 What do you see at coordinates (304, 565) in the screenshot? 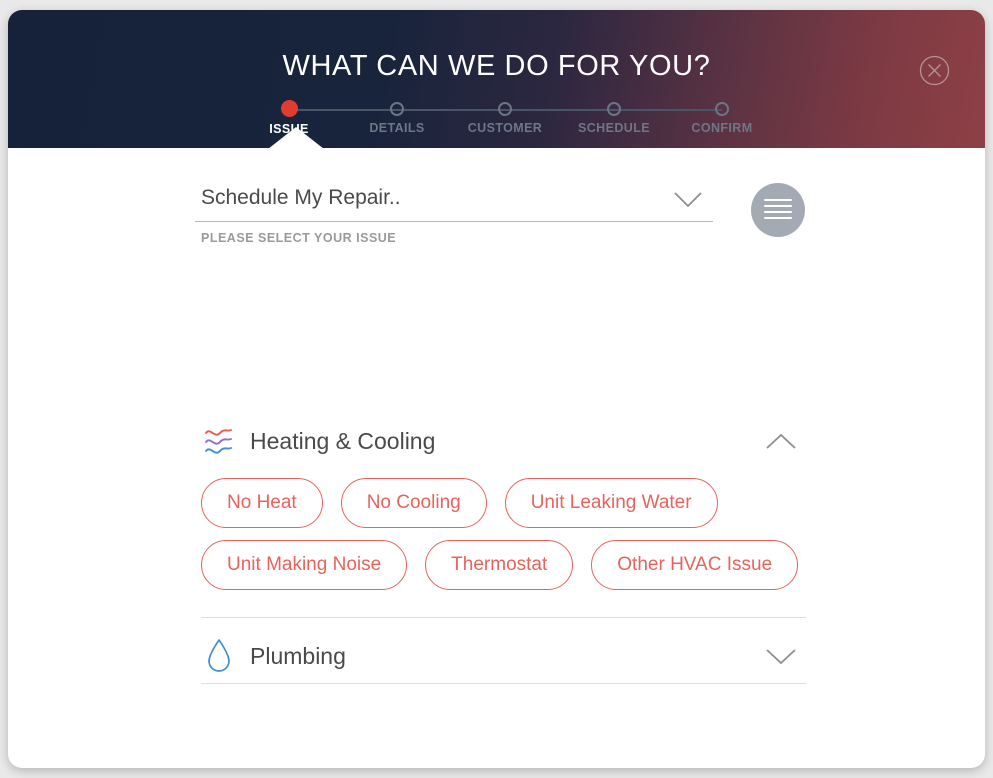
I see `chip-unit-making-noise: Unit Making Noise` at bounding box center [304, 565].